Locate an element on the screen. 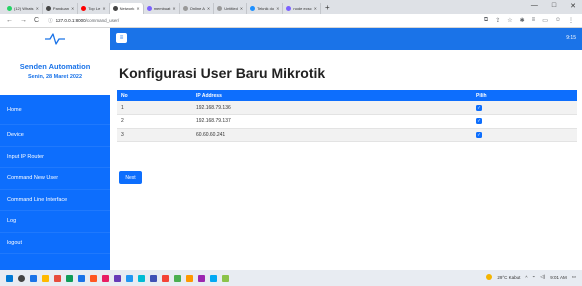 The width and height of the screenshot is (582, 286). row-select-cell: ✓ is located at coordinates (524, 135).